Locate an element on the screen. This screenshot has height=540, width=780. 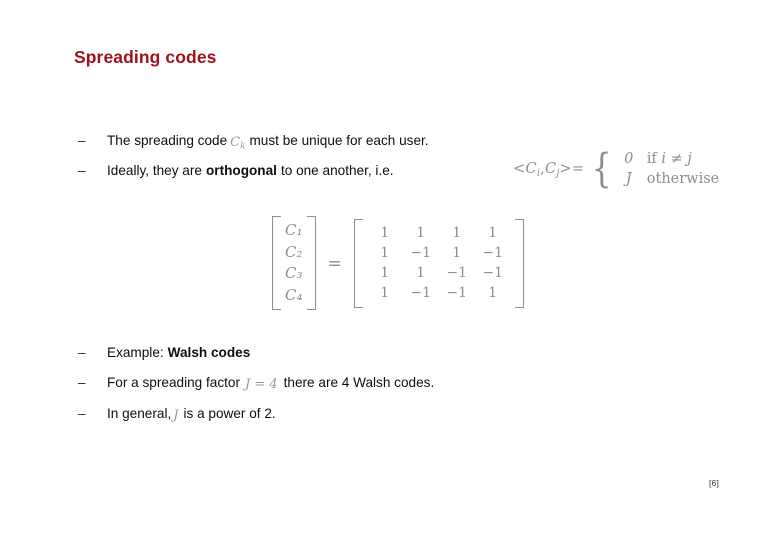
bullet-text-before: Ideally, they are is located at coordinates (154, 170).